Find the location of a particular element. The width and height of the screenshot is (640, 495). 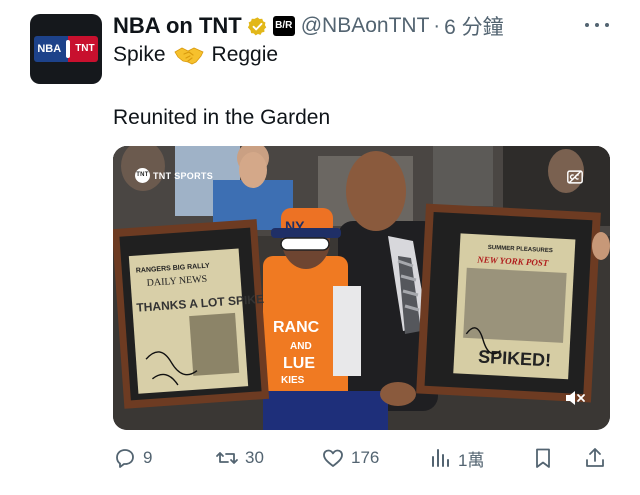

action-bar: 9 30 176 1萬 is located at coordinates (361, 458).